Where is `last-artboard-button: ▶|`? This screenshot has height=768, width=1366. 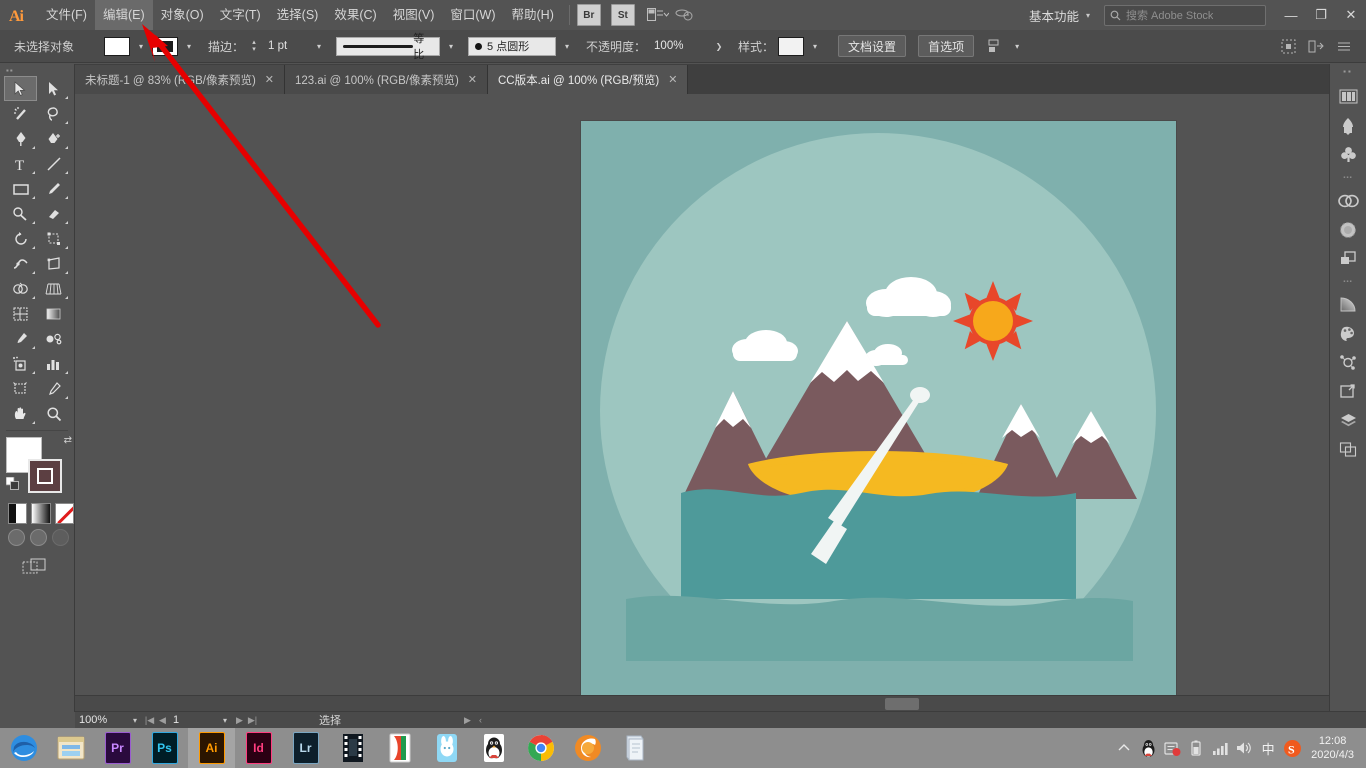 last-artboard-button: ▶| is located at coordinates (252, 720).